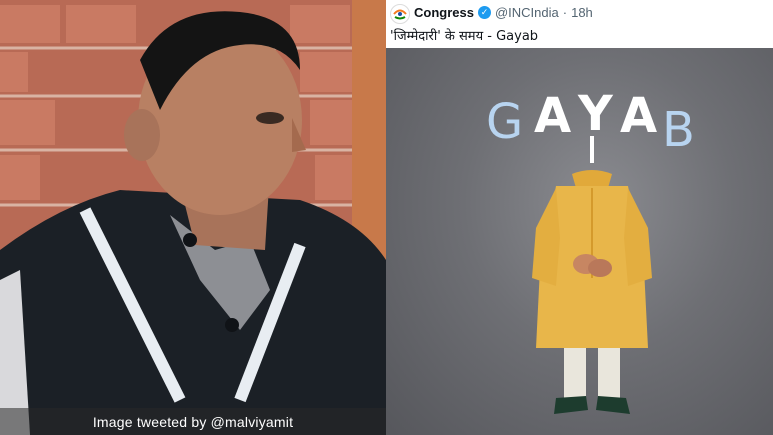  Describe the element at coordinates (193, 421) in the screenshot. I see `photo-caption: Image tweeted by @malviyamit` at that location.